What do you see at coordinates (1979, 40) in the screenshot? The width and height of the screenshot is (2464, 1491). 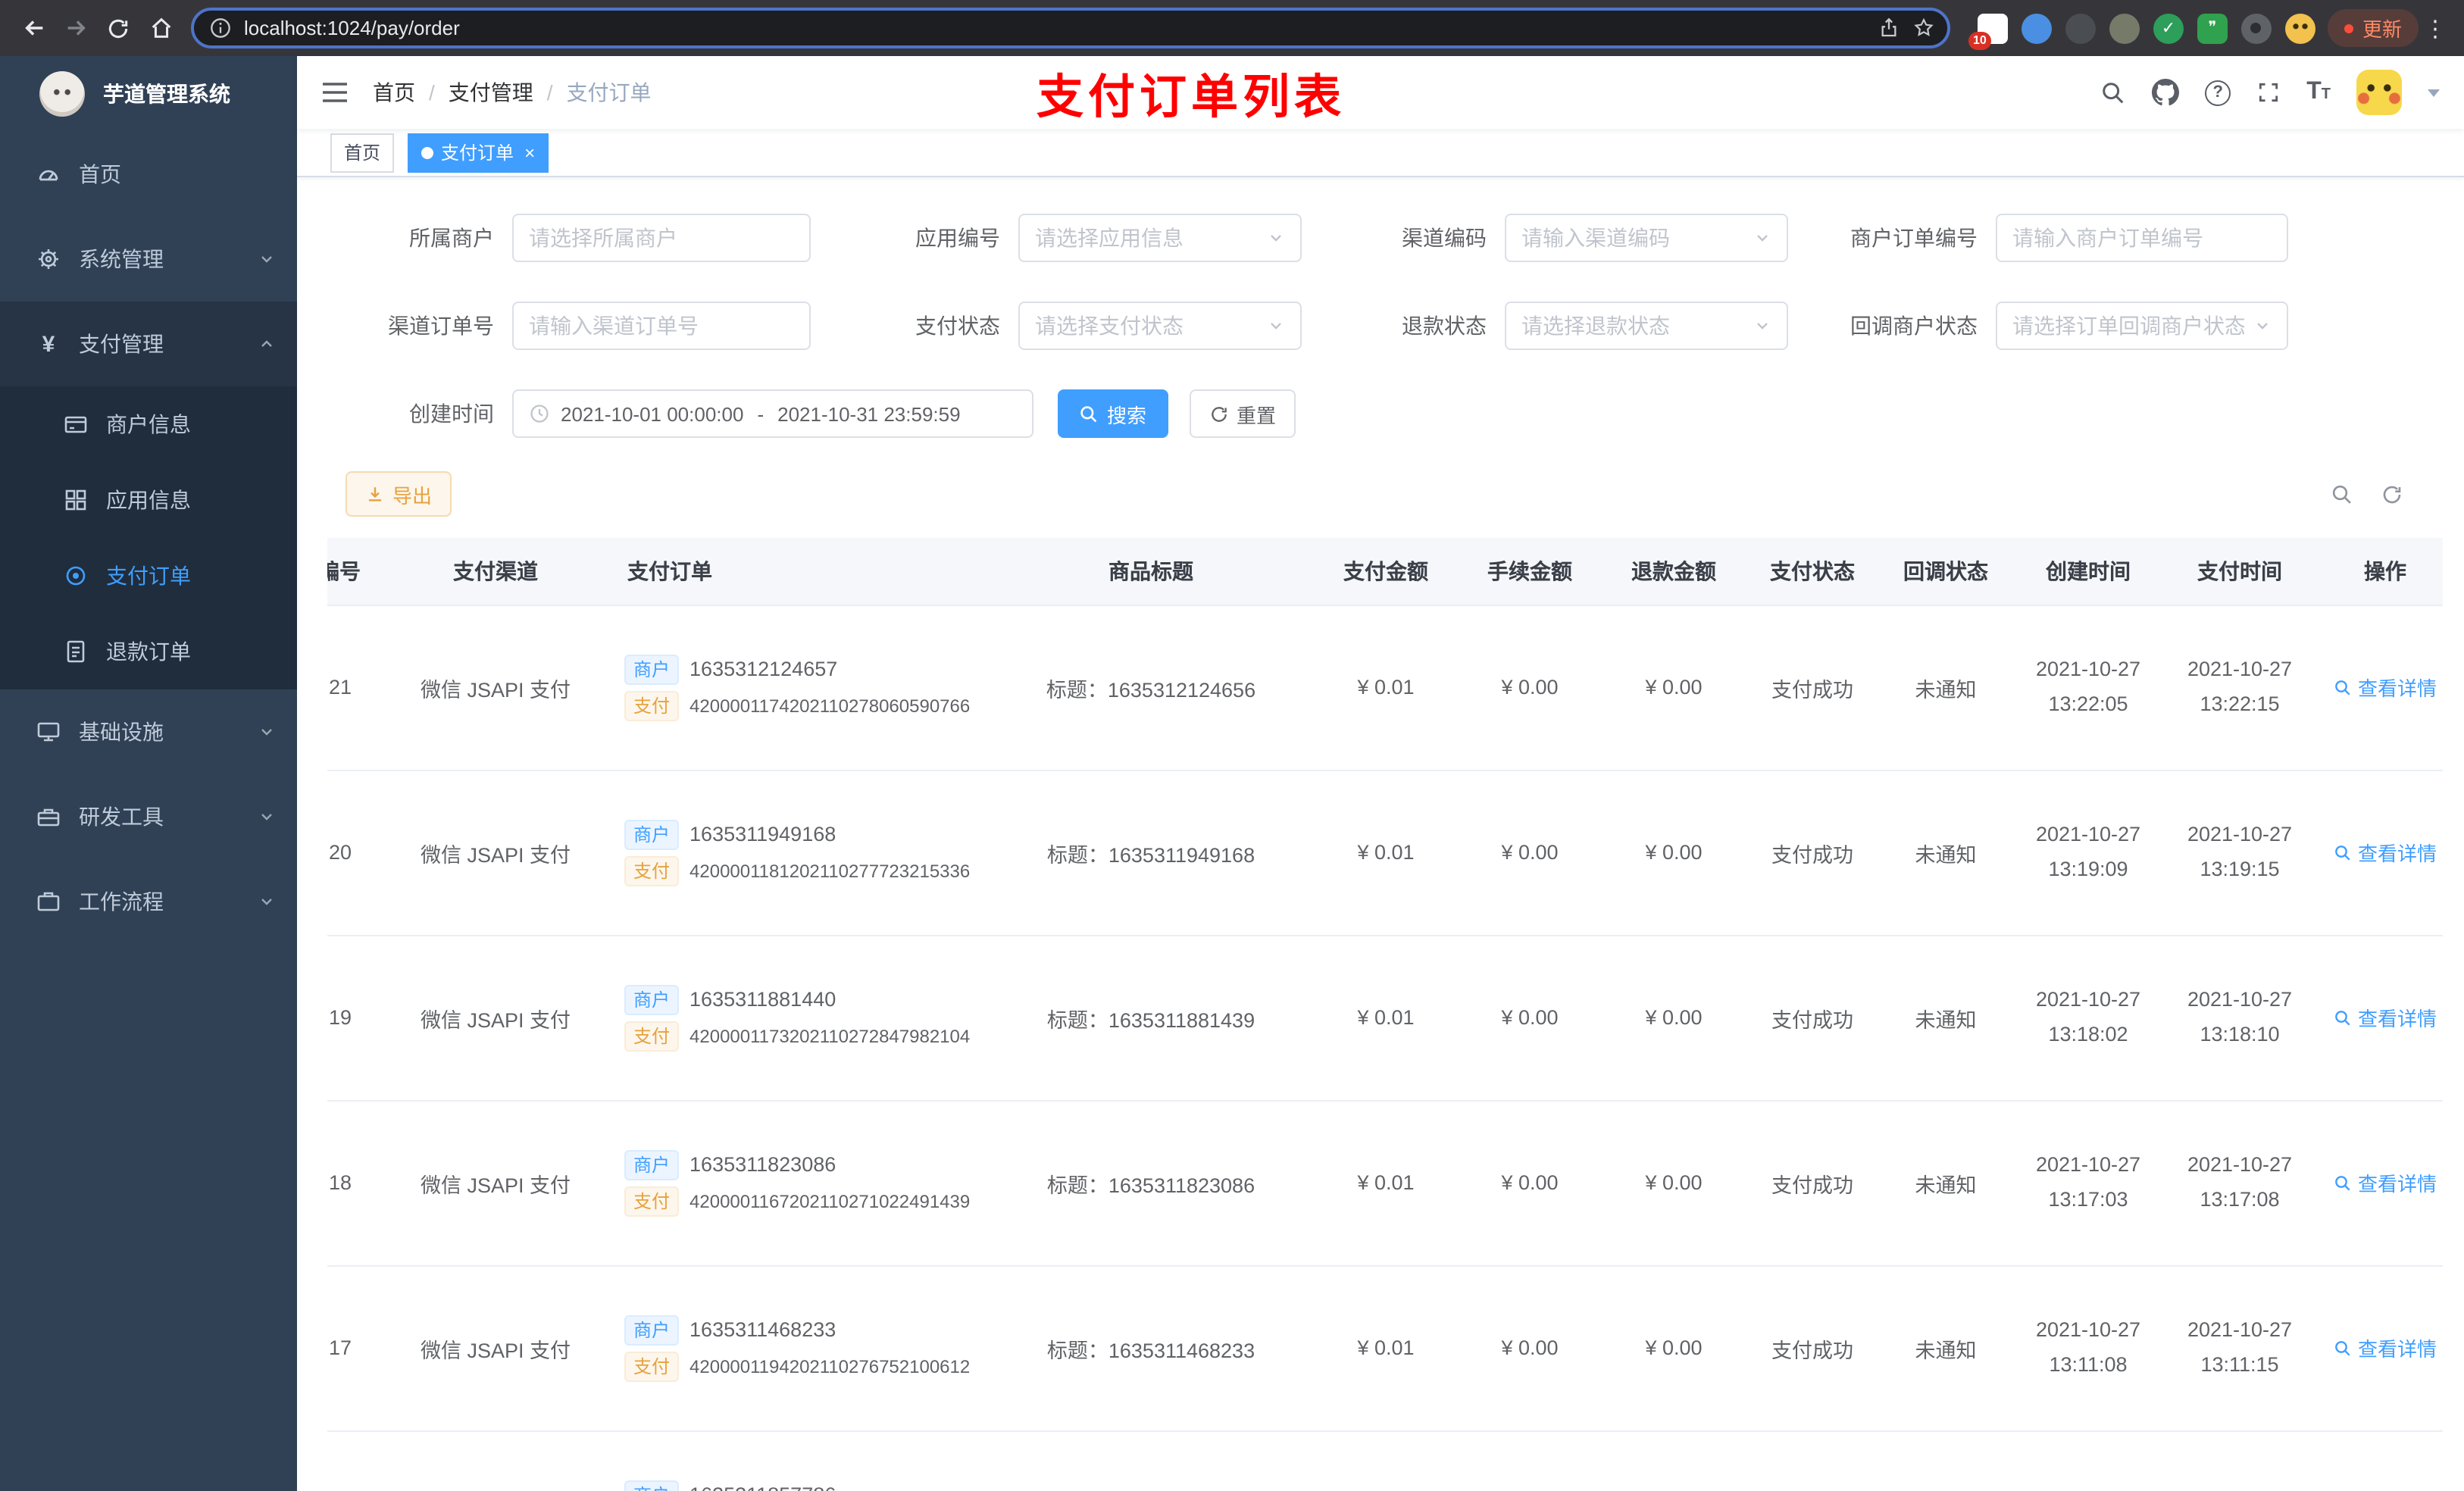 I see `extension-badge: 10` at bounding box center [1979, 40].